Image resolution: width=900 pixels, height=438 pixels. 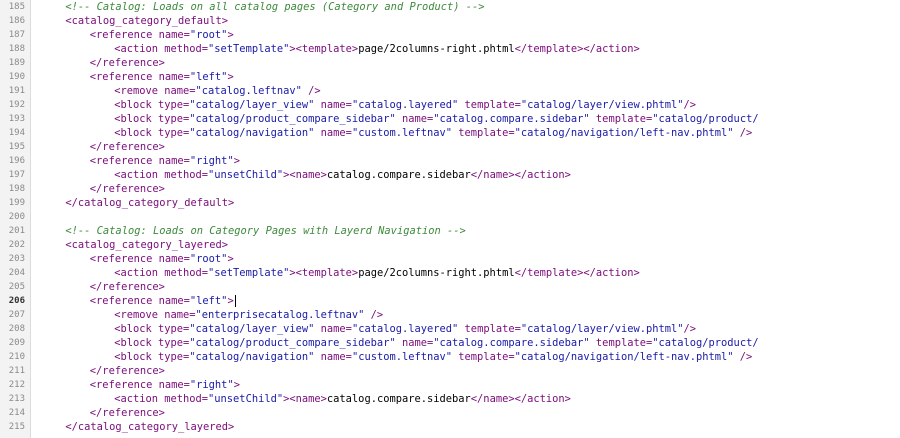 I want to click on code-token: <reference, so click(x=124, y=259).